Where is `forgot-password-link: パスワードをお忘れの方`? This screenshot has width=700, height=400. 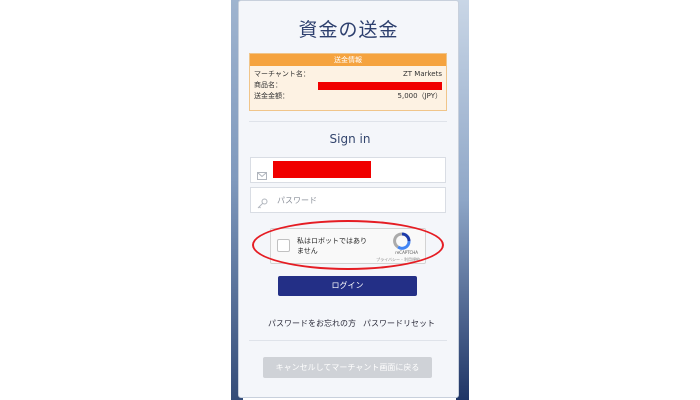 forgot-password-link: パスワードをお忘れの方 is located at coordinates (312, 323).